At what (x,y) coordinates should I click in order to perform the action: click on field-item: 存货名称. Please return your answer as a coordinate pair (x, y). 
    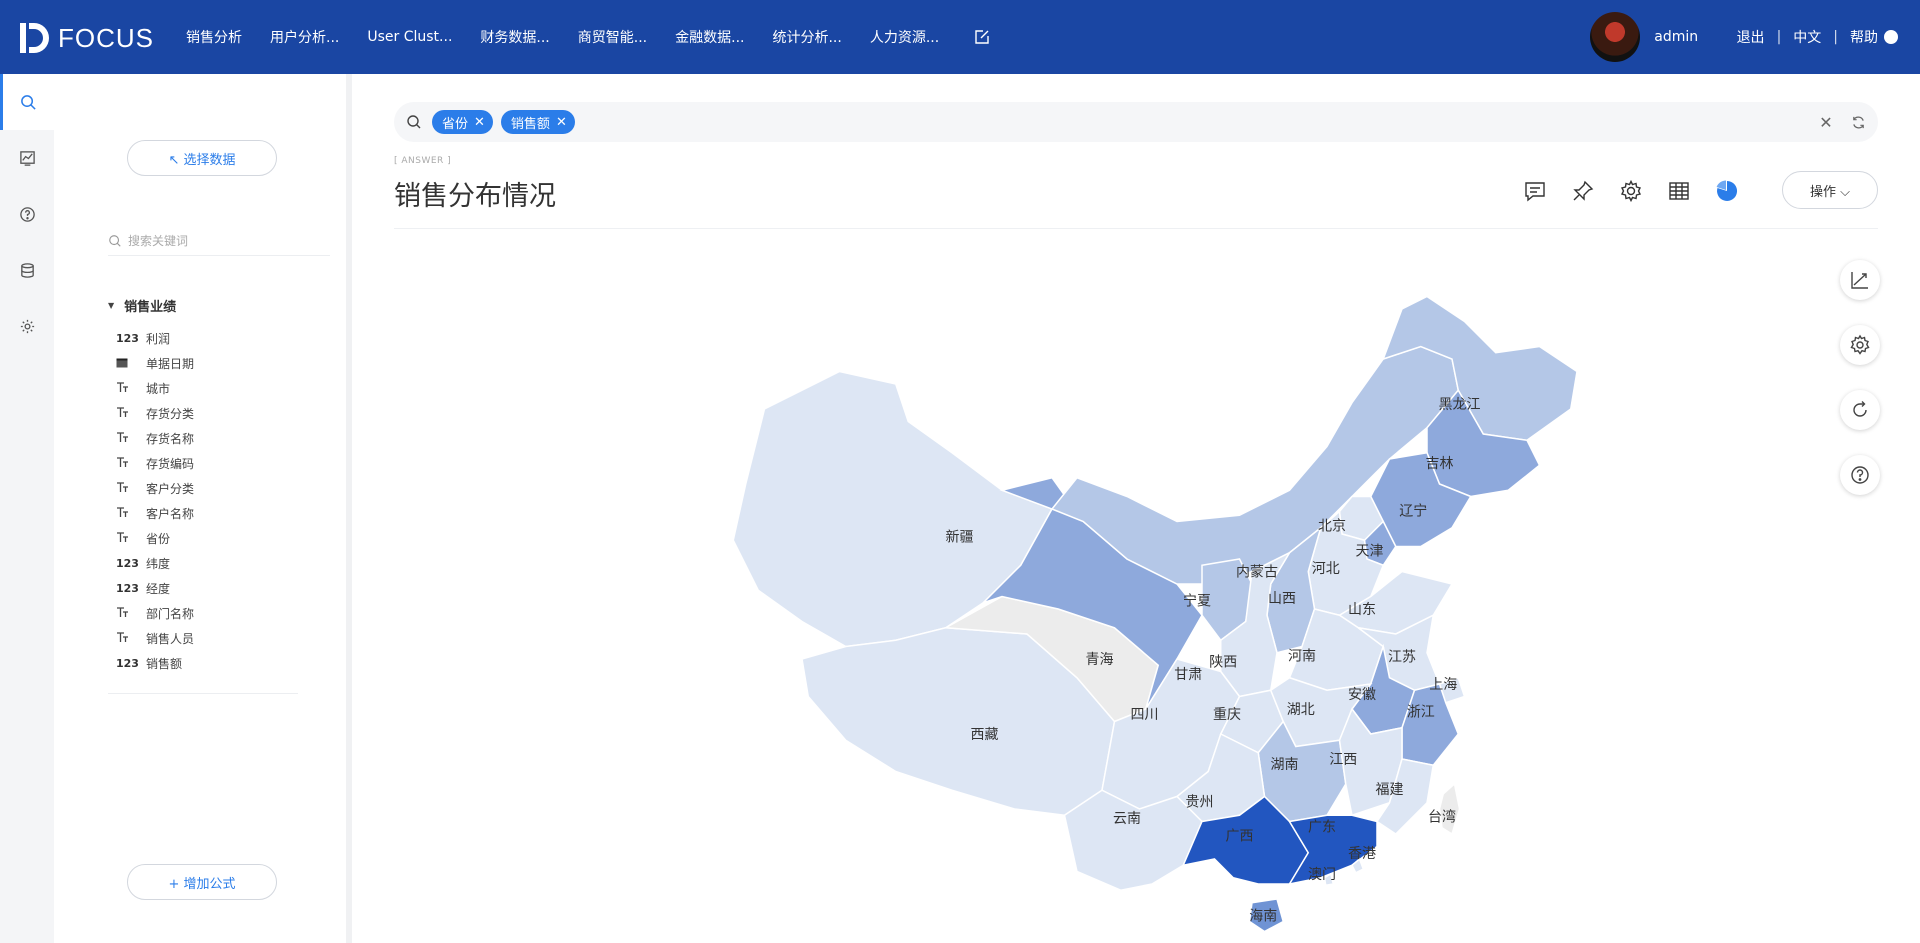
    Looking at the image, I should click on (216, 438).